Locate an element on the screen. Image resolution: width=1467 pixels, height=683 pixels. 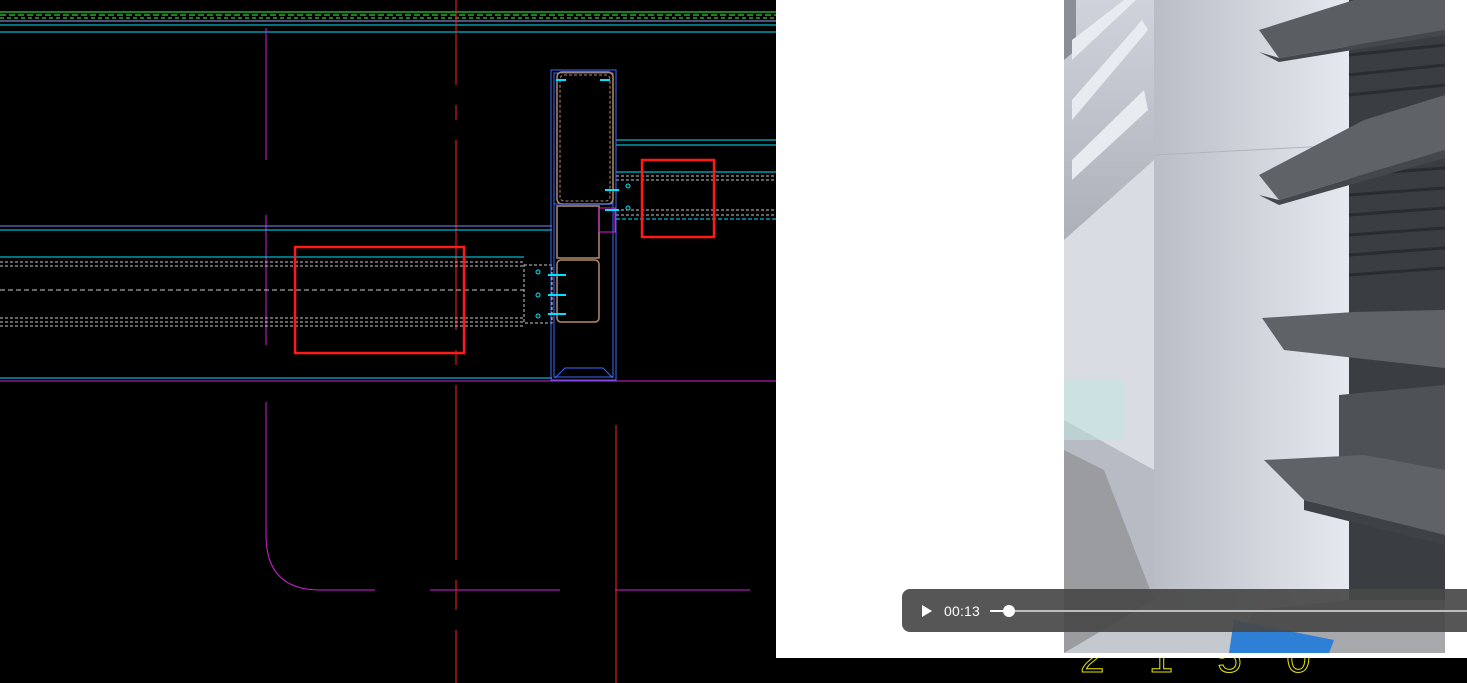
seek-slider is located at coordinates (1228, 611).